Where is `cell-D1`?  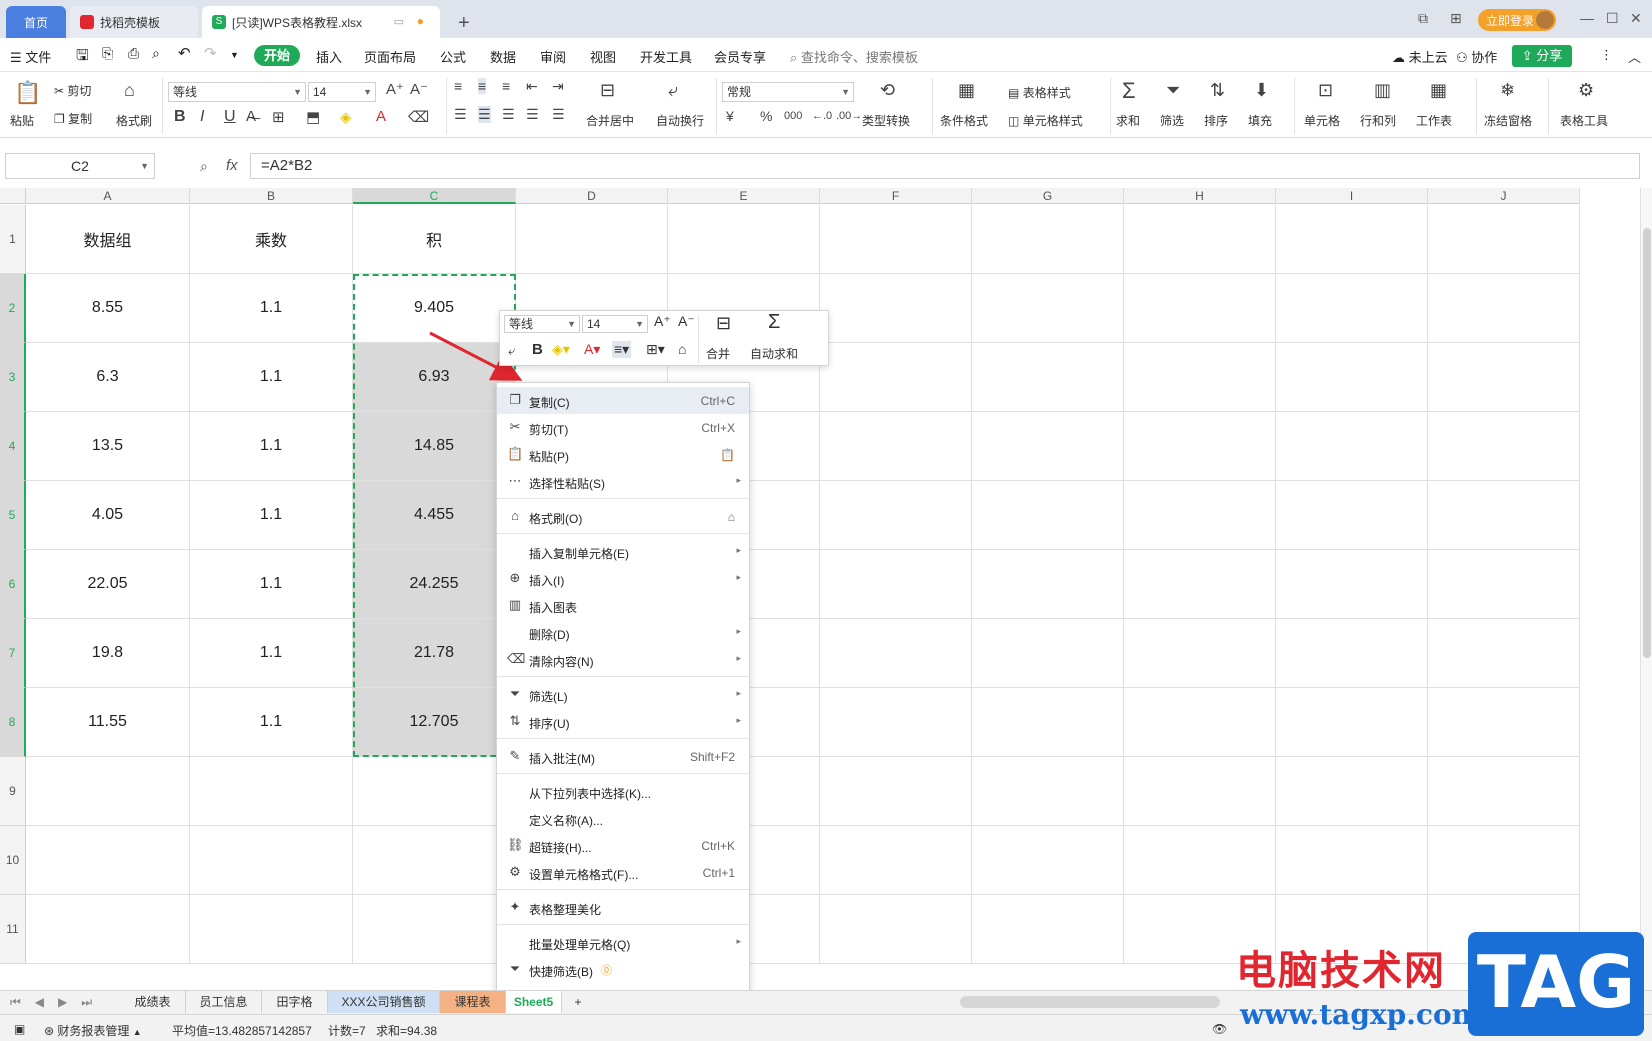
cell-D1 is located at coordinates (592, 239).